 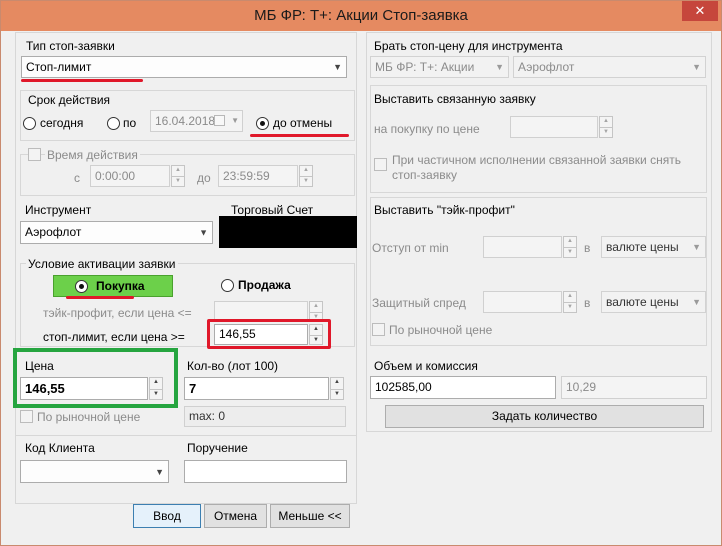 I want to click on take-profit-offset-in-label: в, so click(x=587, y=248).